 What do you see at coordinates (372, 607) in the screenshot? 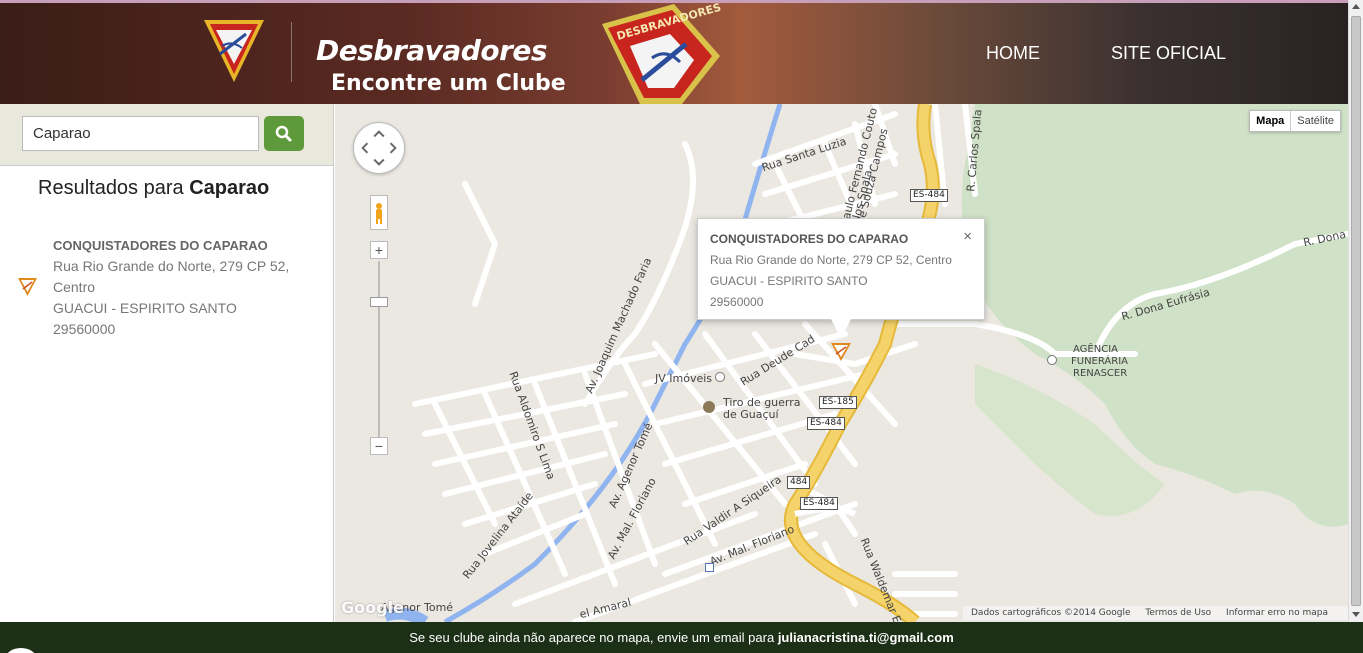
I see `google-logo: Google` at bounding box center [372, 607].